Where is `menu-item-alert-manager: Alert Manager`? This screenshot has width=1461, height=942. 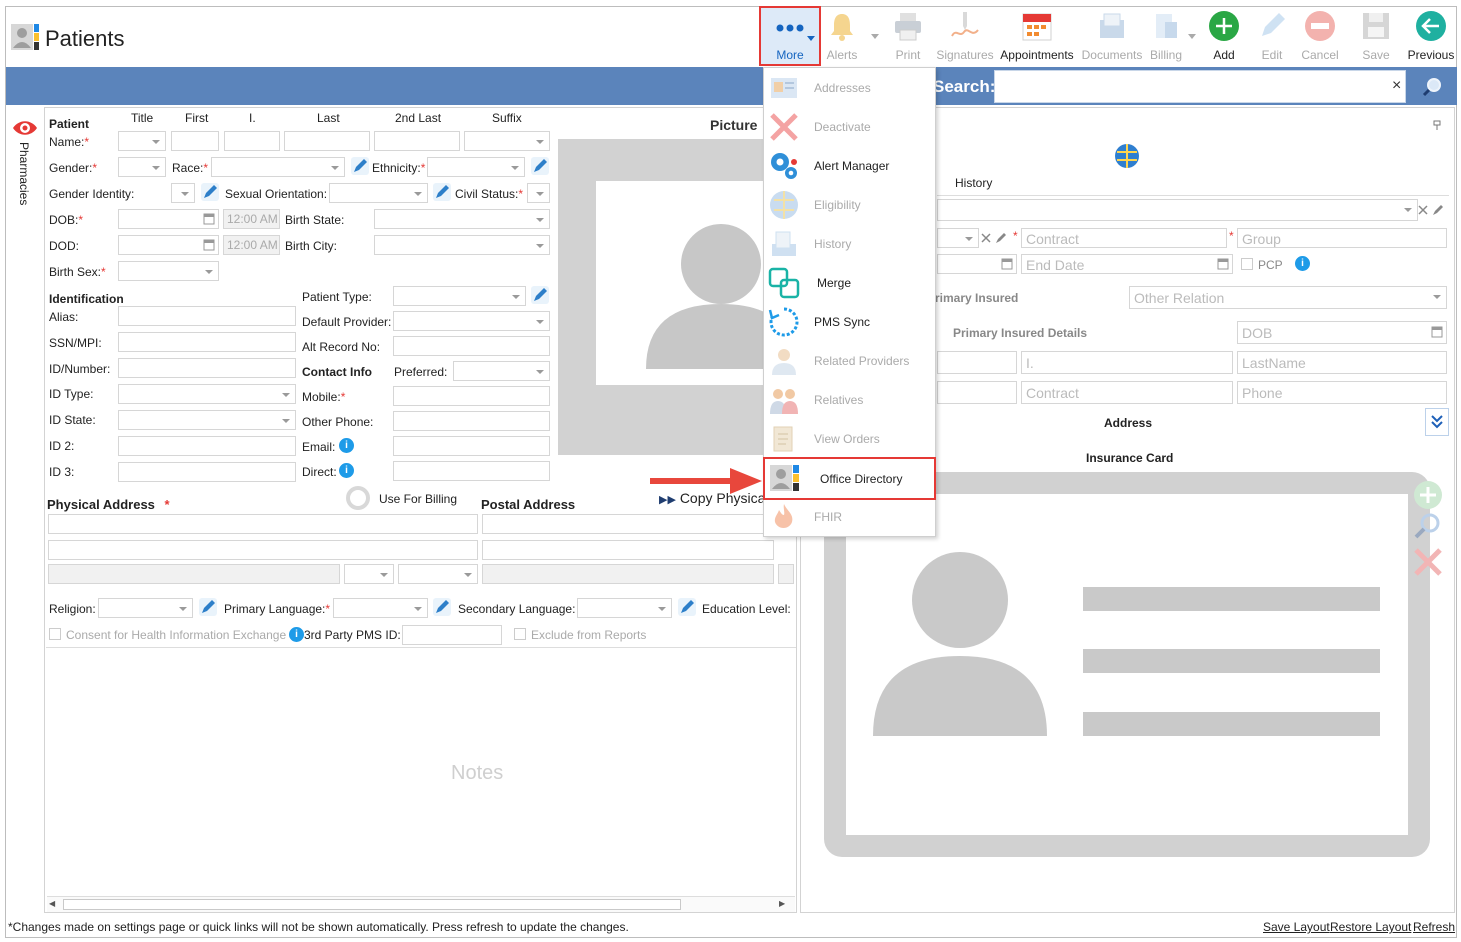
menu-item-alert-manager: Alert Manager is located at coordinates (849, 166).